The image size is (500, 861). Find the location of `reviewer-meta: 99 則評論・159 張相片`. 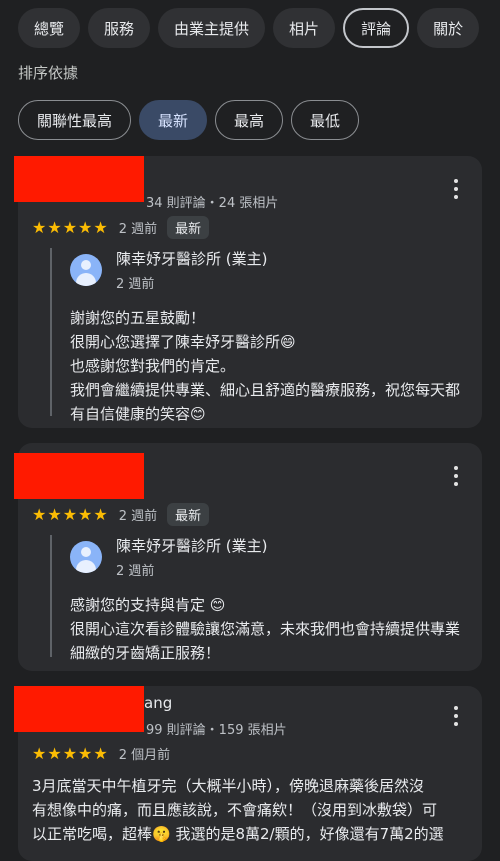

reviewer-meta: 99 則評論・159 張相片 is located at coordinates (216, 730).